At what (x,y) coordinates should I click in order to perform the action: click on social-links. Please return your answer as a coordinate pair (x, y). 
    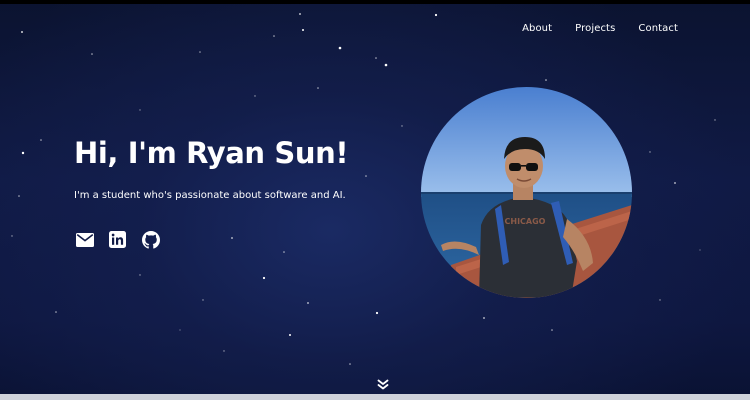
    Looking at the image, I should click on (117, 239).